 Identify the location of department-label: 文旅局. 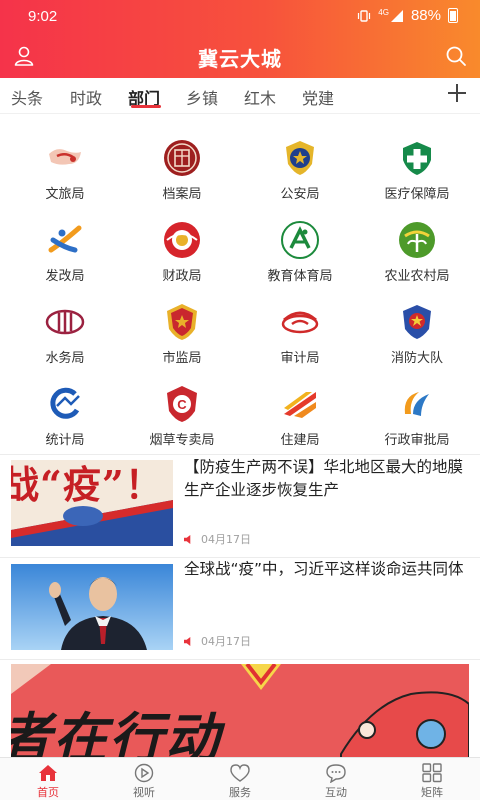
(65, 194).